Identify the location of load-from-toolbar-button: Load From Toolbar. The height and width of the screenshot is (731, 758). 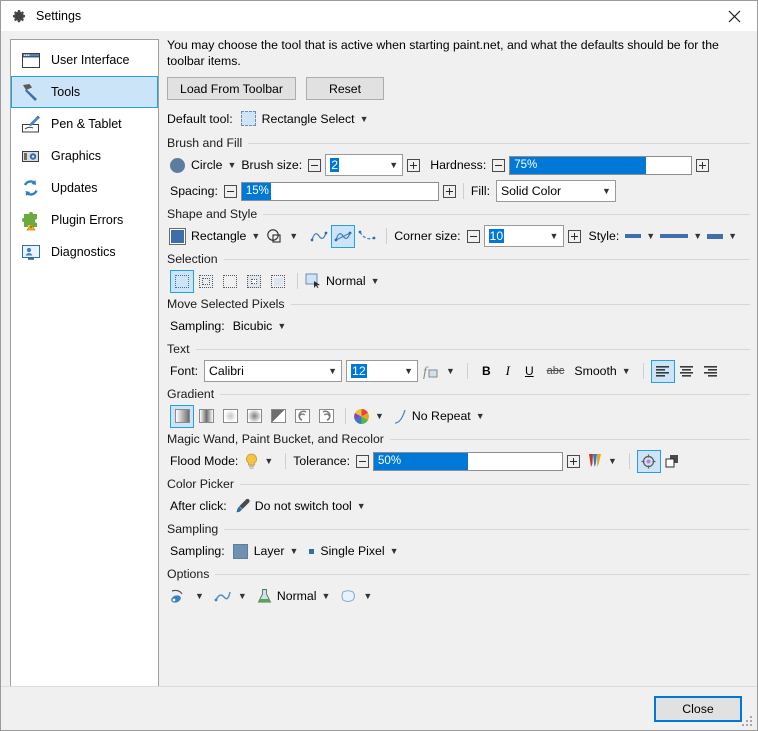
(231, 88).